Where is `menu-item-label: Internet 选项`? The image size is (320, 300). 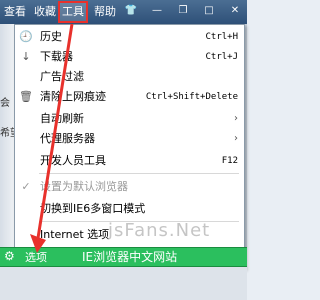 menu-item-label: Internet 选项 is located at coordinates (75, 234).